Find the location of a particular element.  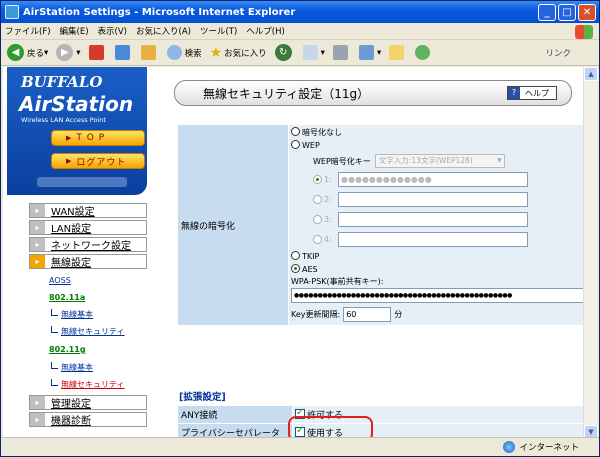

home-button is located at coordinates (149, 52).